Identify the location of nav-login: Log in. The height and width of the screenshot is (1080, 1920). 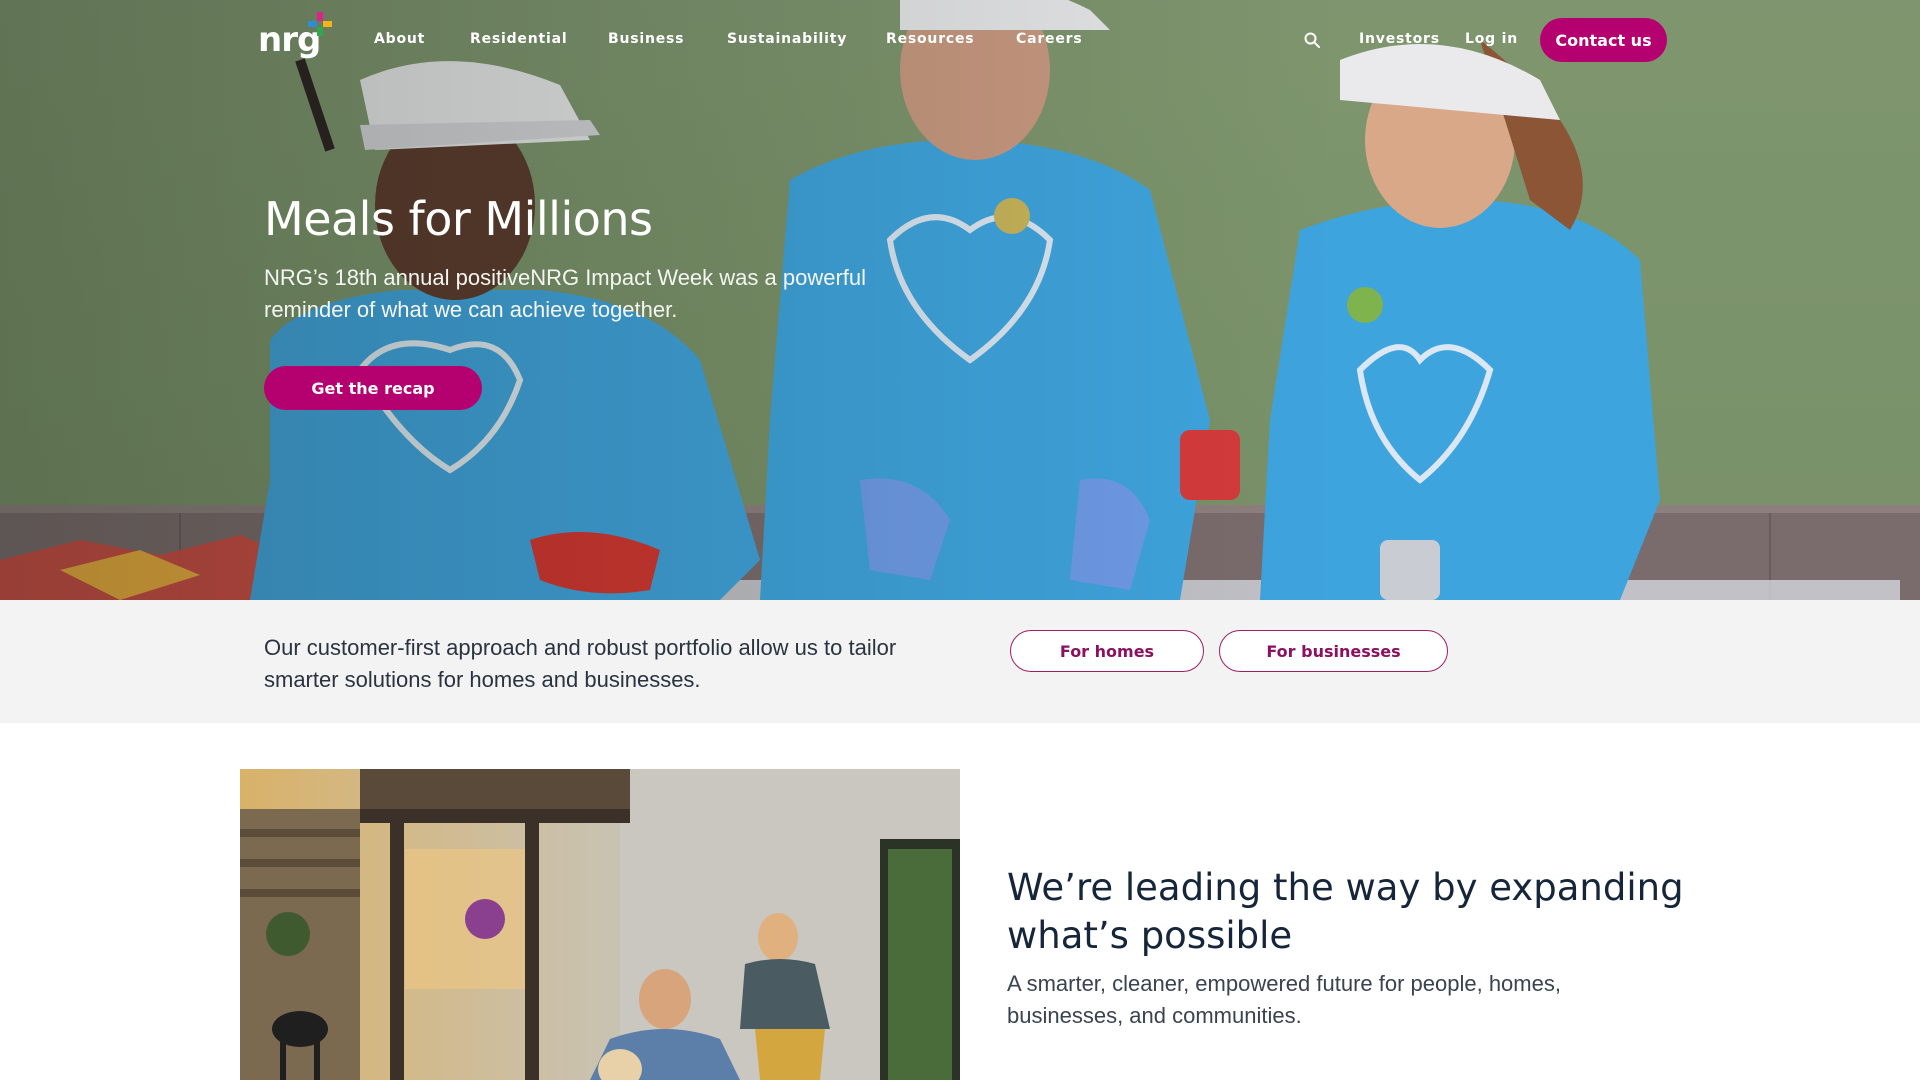
(1491, 39).